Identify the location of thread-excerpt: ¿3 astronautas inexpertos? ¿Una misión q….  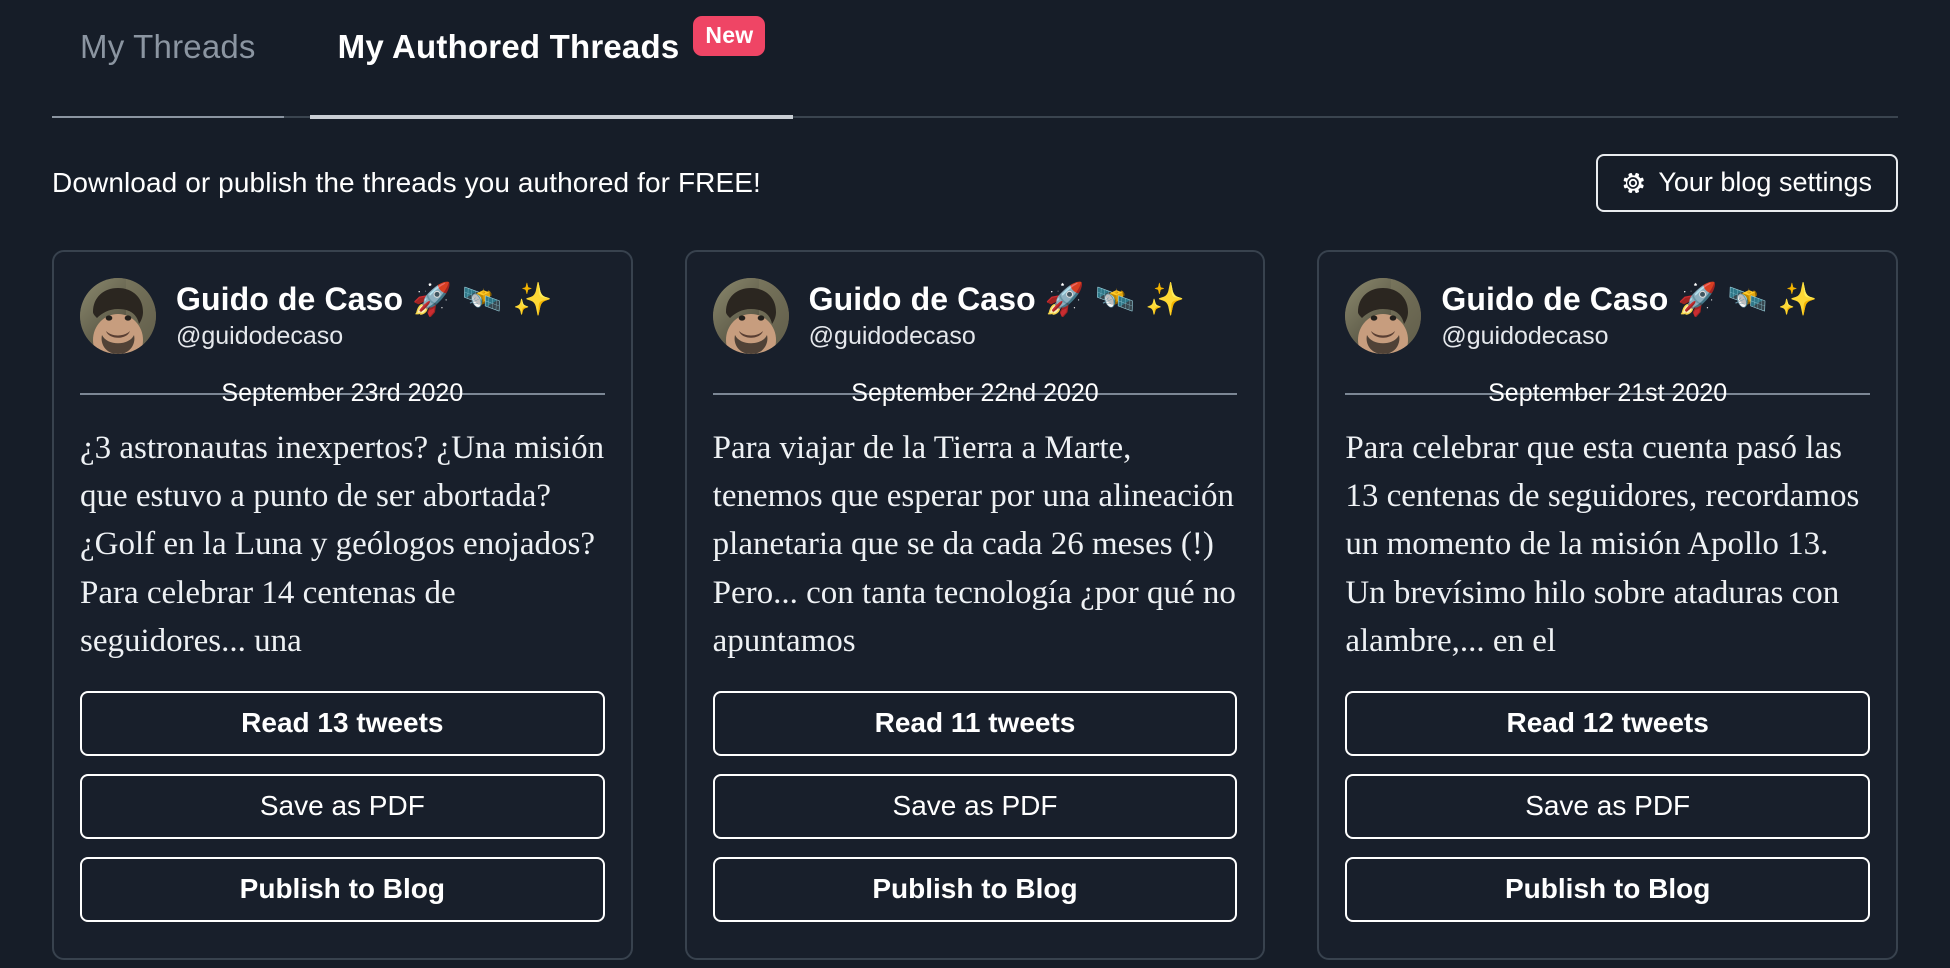
(342, 544).